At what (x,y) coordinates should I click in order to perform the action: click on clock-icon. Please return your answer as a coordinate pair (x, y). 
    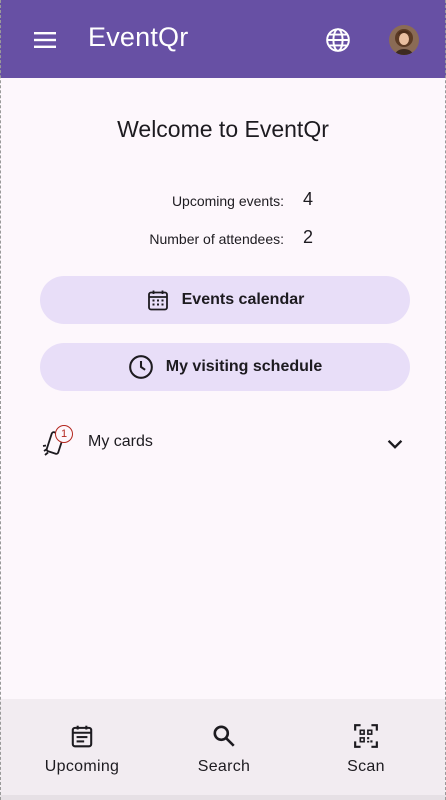
    Looking at the image, I should click on (140, 367).